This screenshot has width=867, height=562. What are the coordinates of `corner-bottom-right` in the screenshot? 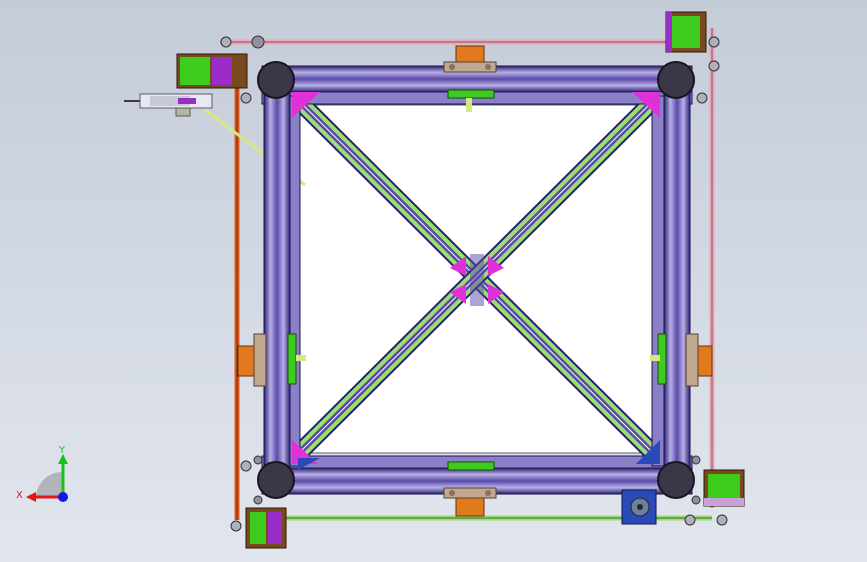 It's located at (676, 480).